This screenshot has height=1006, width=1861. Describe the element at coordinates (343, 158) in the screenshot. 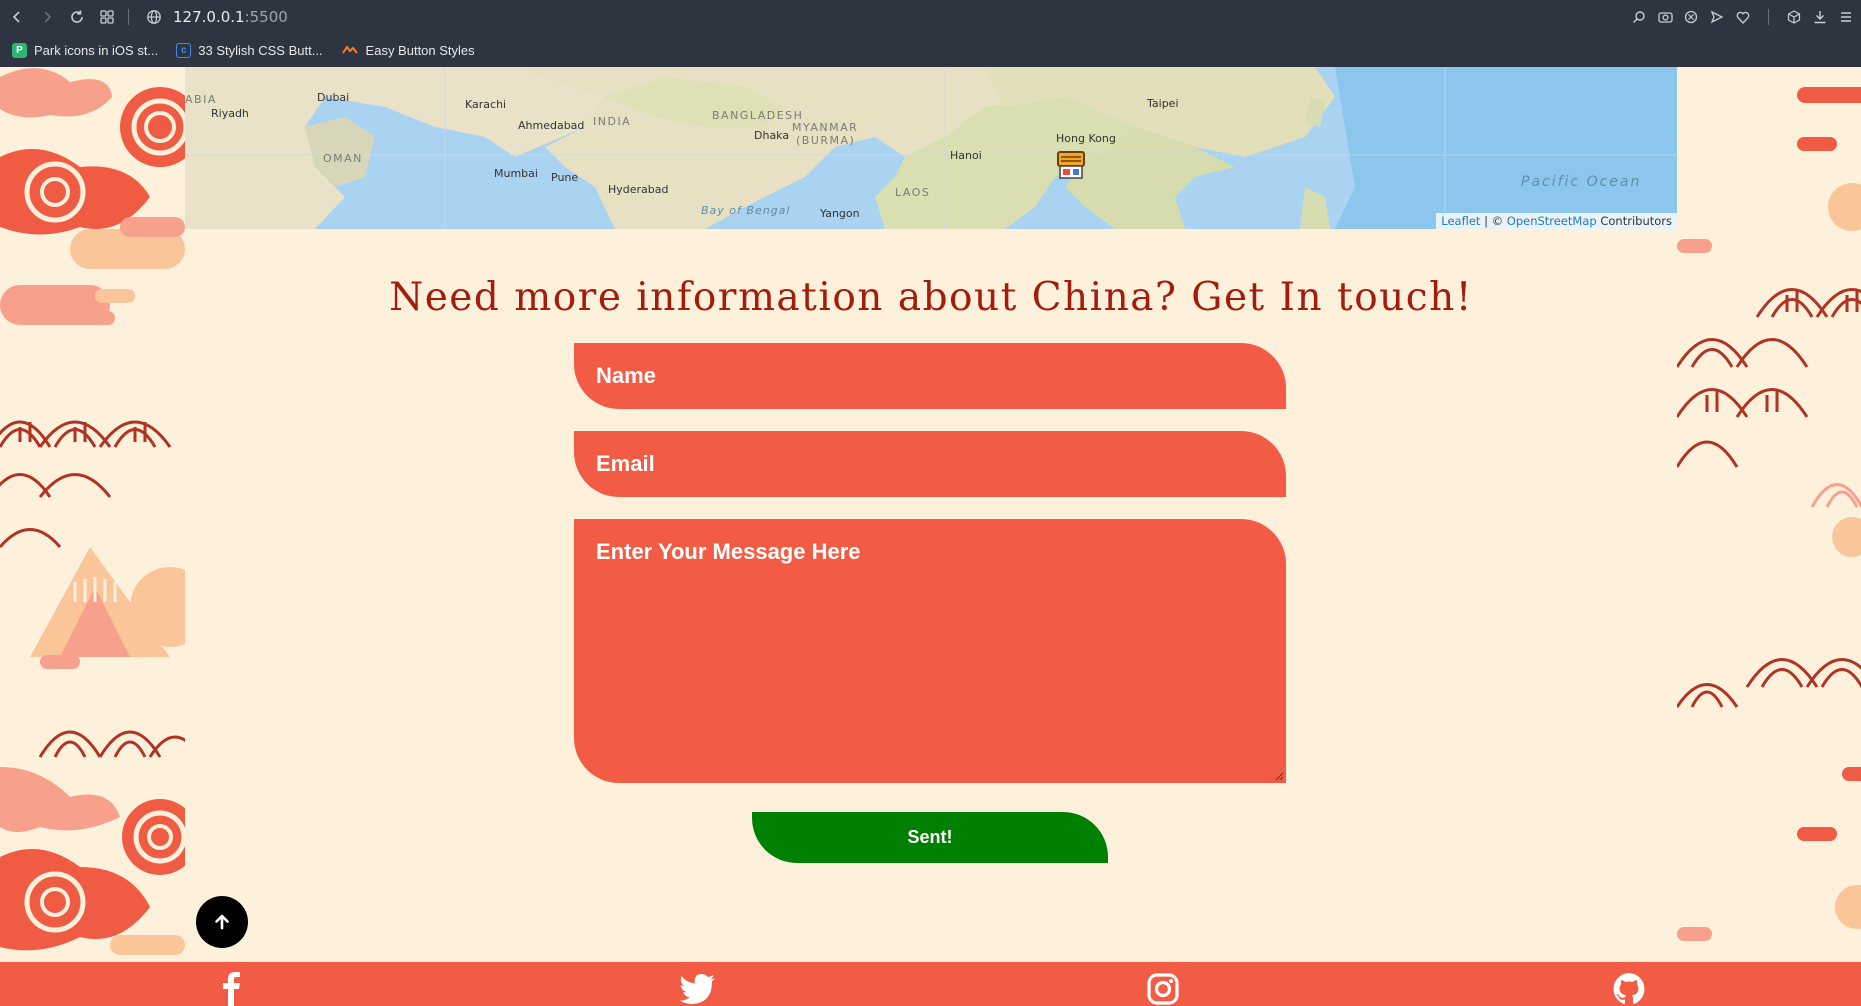

I see `map-label: OMAN` at that location.